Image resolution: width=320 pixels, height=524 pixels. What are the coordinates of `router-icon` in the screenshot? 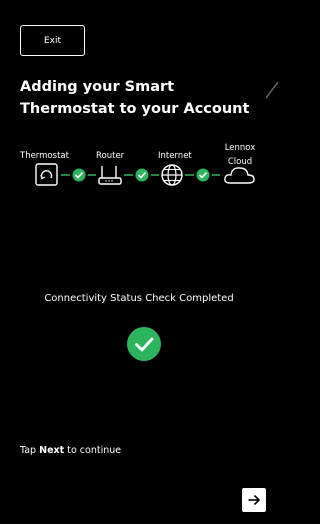 It's located at (110, 175).